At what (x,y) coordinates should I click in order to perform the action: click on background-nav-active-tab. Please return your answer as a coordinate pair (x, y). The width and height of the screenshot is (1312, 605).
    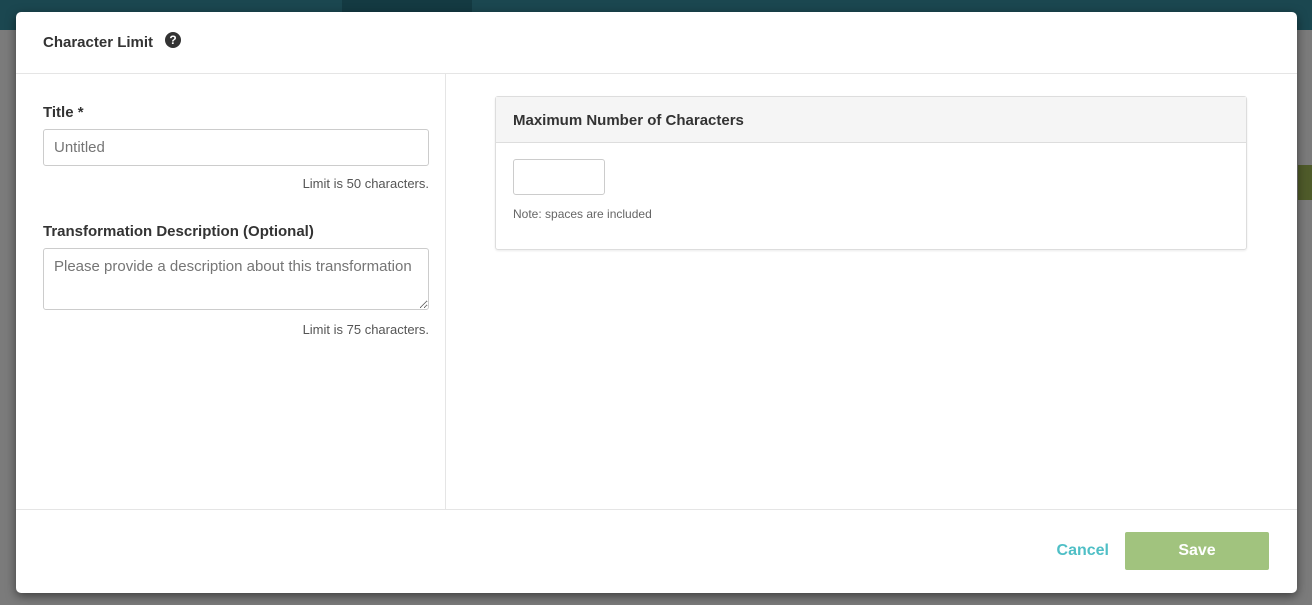
    Looking at the image, I should click on (407, 6).